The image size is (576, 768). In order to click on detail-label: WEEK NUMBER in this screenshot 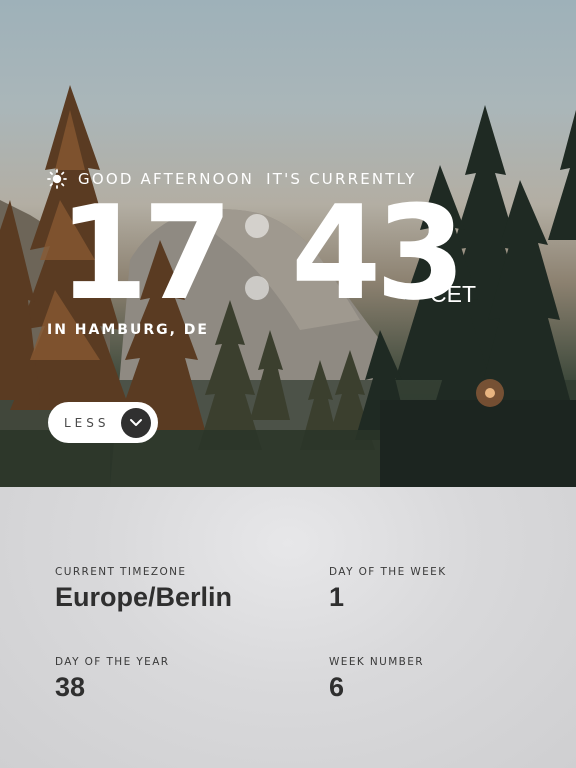, I will do `click(377, 662)`.